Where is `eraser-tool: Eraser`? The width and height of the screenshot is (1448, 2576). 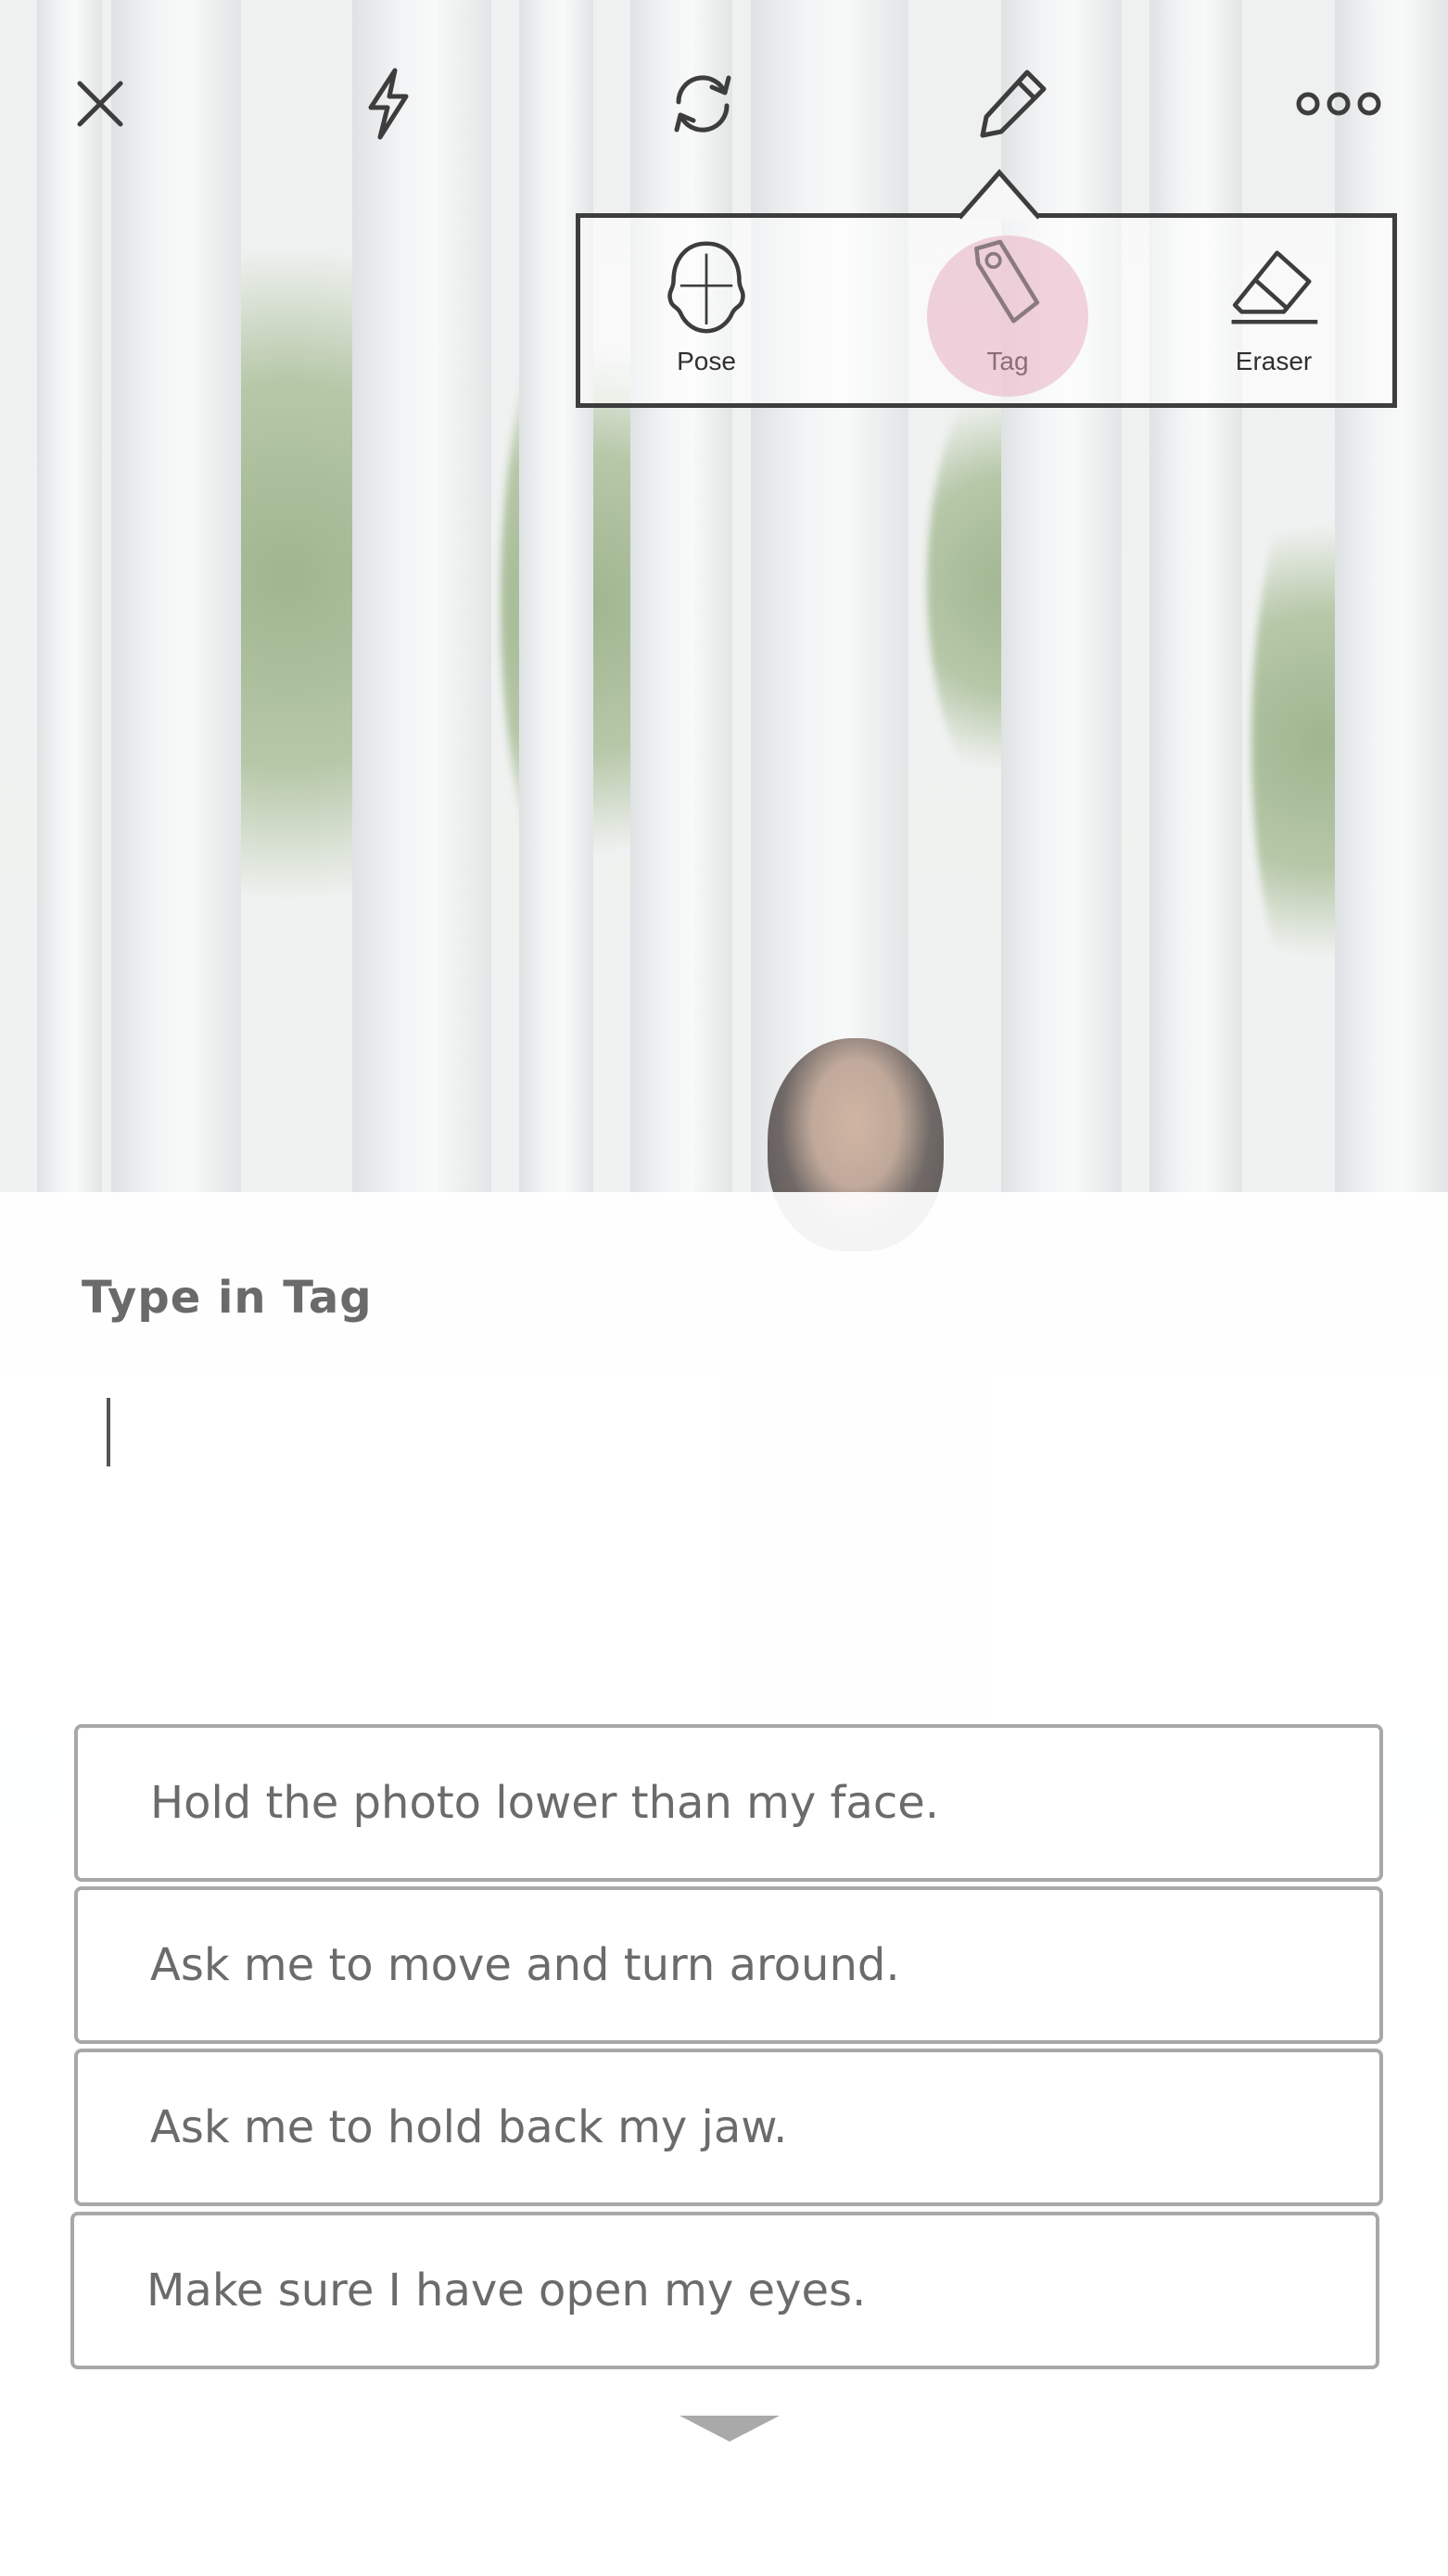
eraser-tool: Eraser is located at coordinates (1274, 315).